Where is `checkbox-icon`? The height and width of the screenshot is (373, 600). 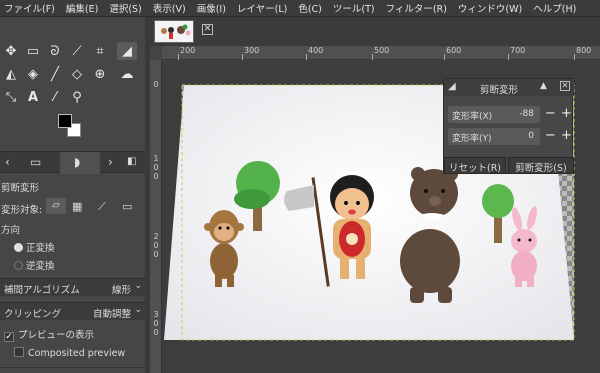
checkbox-icon is located at coordinates (19, 352).